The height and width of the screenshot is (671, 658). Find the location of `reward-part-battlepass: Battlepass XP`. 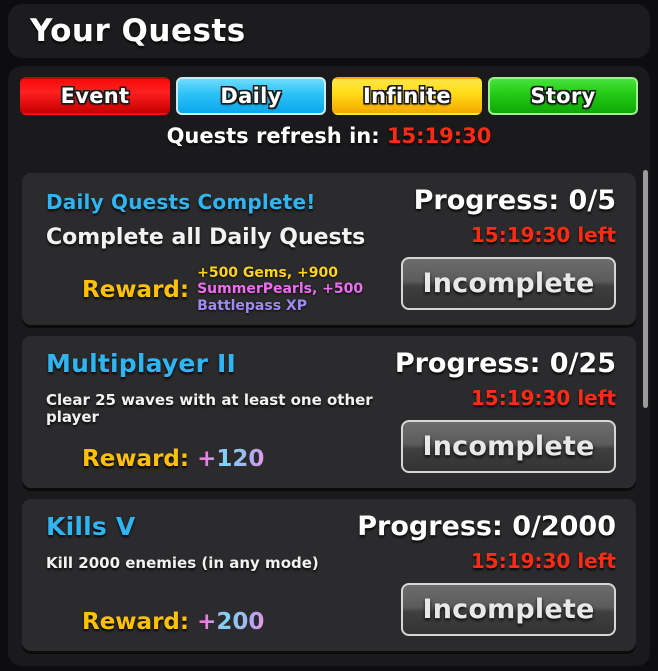

reward-part-battlepass: Battlepass XP is located at coordinates (252, 306).